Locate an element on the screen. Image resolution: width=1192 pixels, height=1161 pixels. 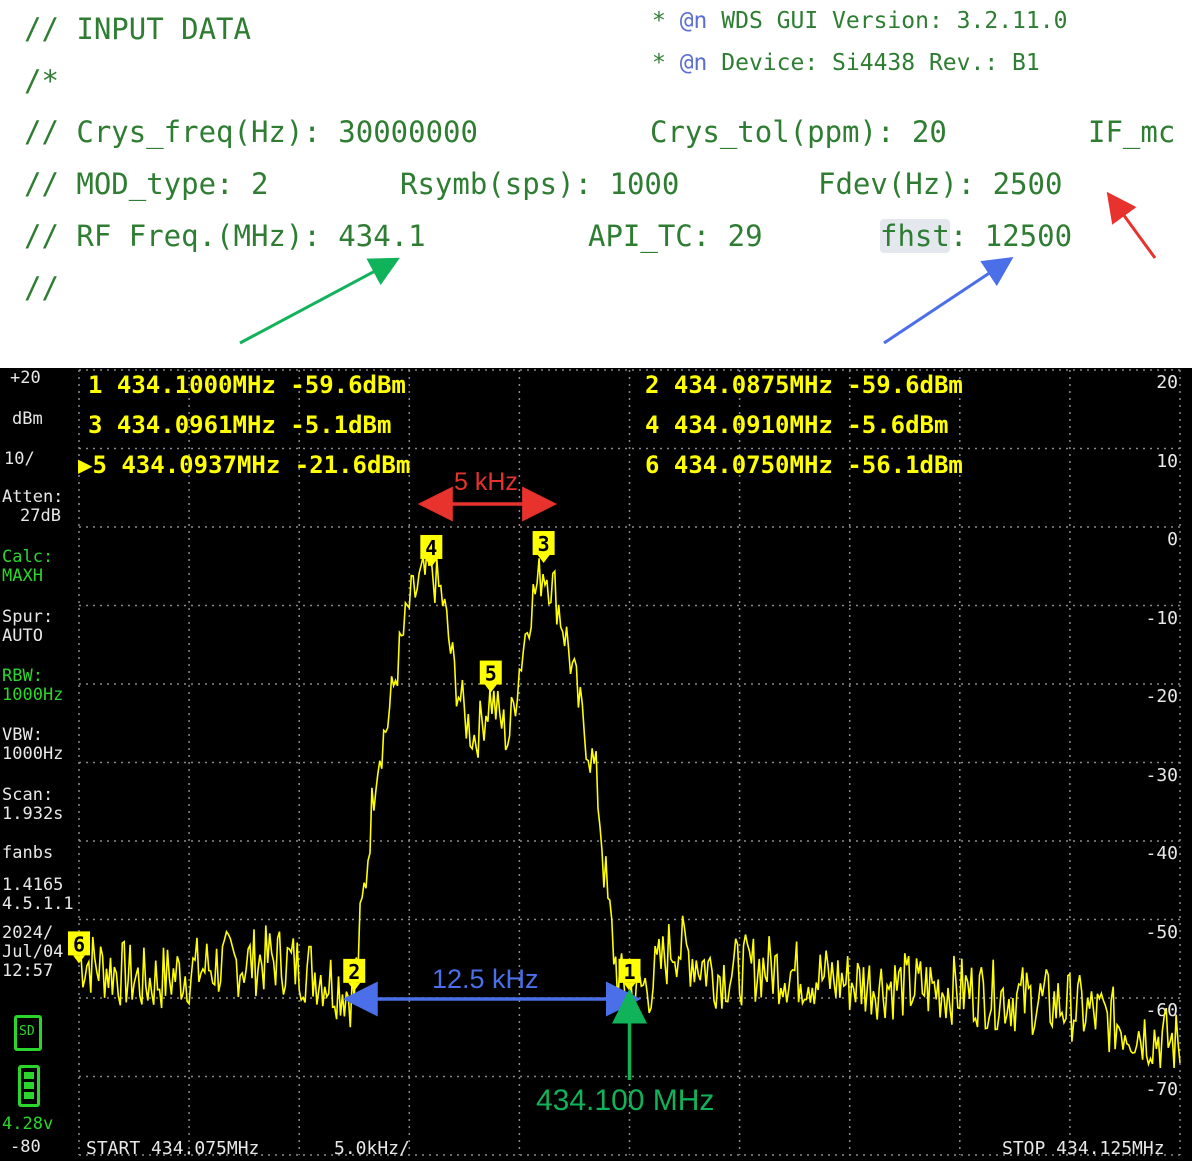
center-frequency-label: 434.100 MHz is located at coordinates (625, 1100).